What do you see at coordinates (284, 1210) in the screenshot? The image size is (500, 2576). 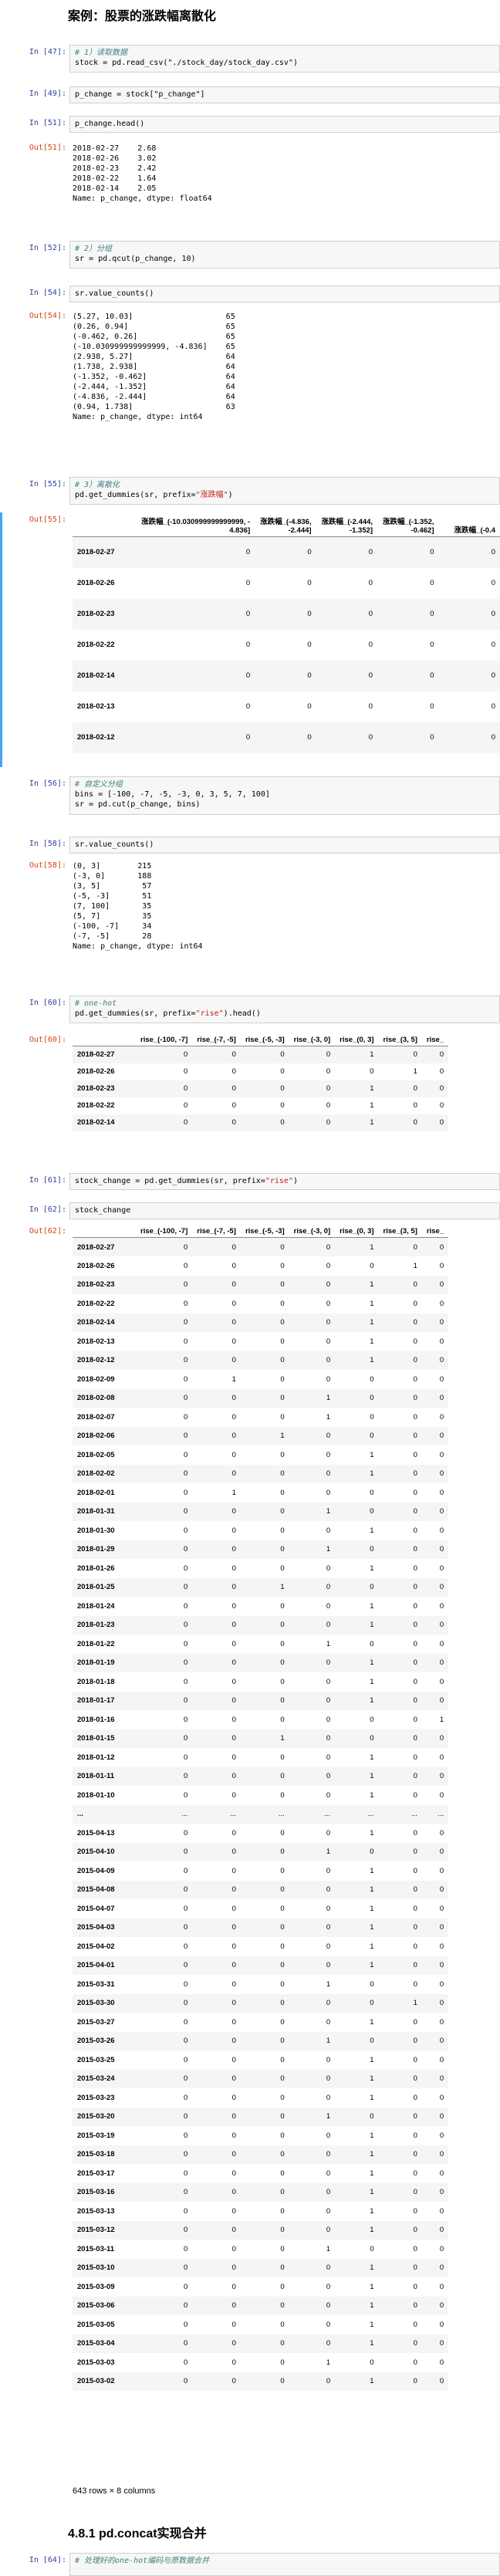 I see `code-editor: stock_change` at bounding box center [284, 1210].